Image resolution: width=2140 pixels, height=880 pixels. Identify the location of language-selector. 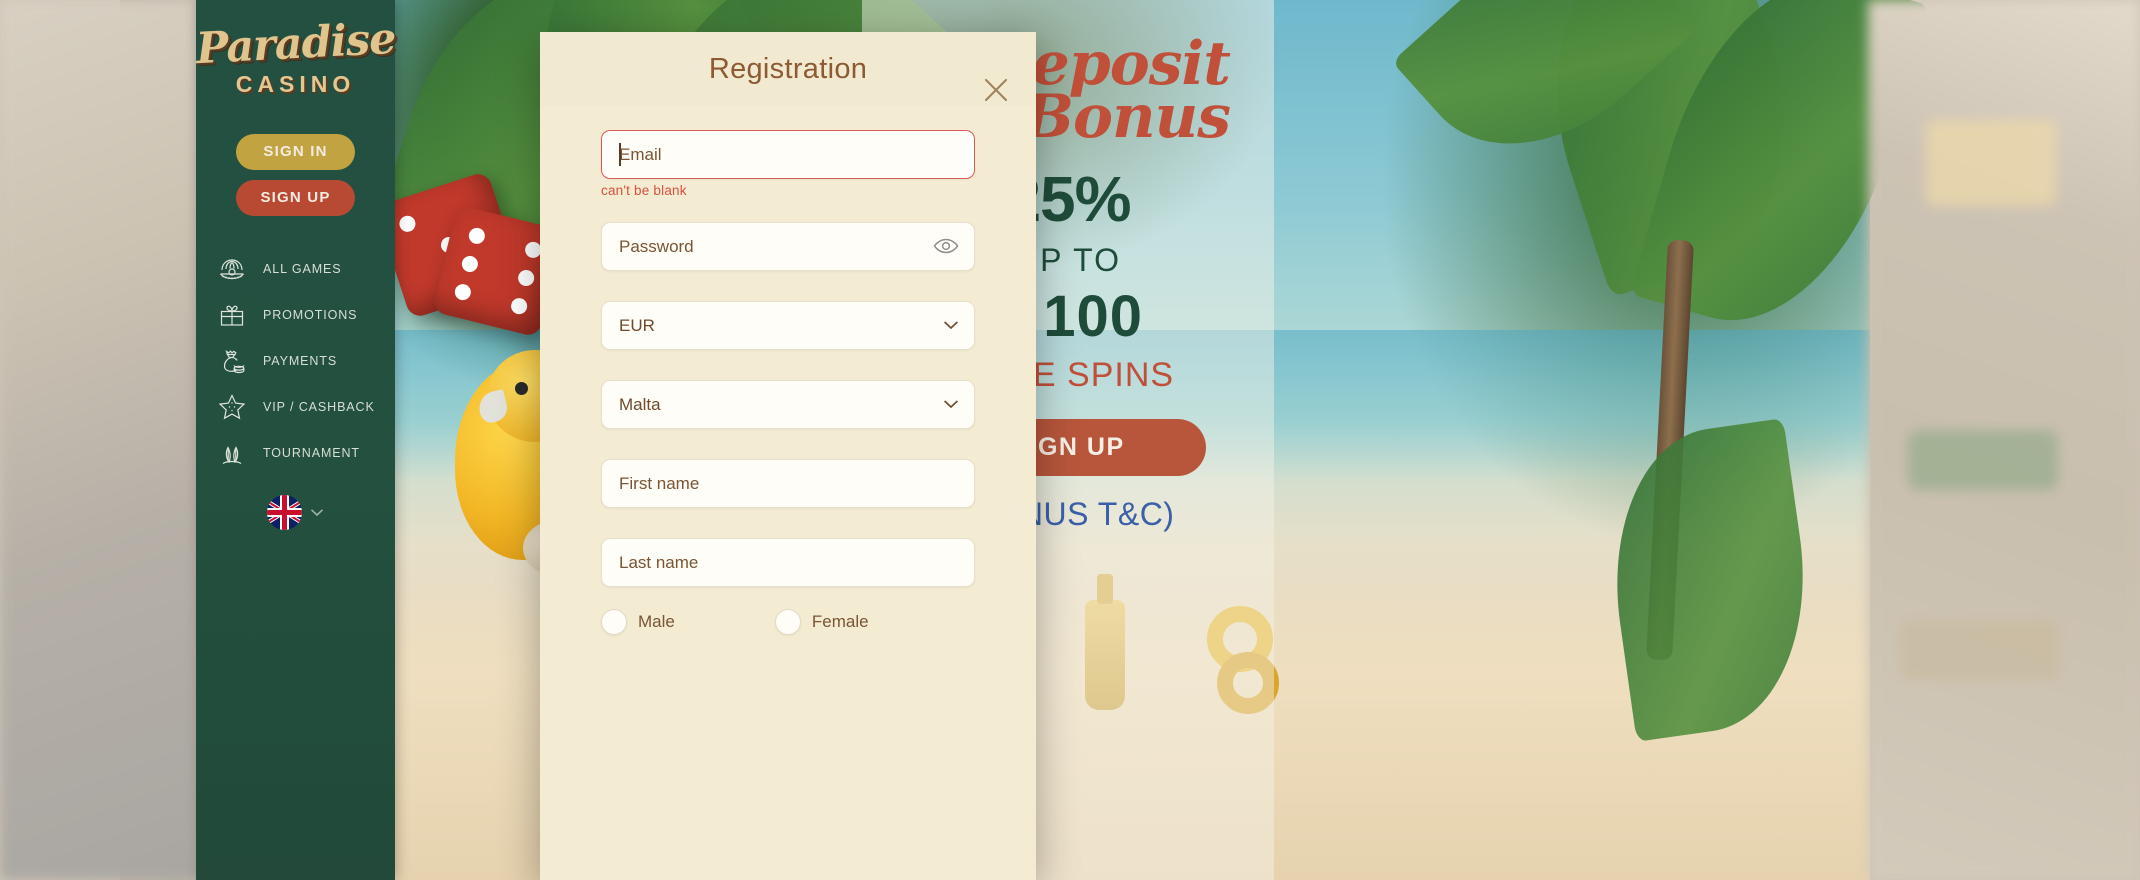
(295, 512).